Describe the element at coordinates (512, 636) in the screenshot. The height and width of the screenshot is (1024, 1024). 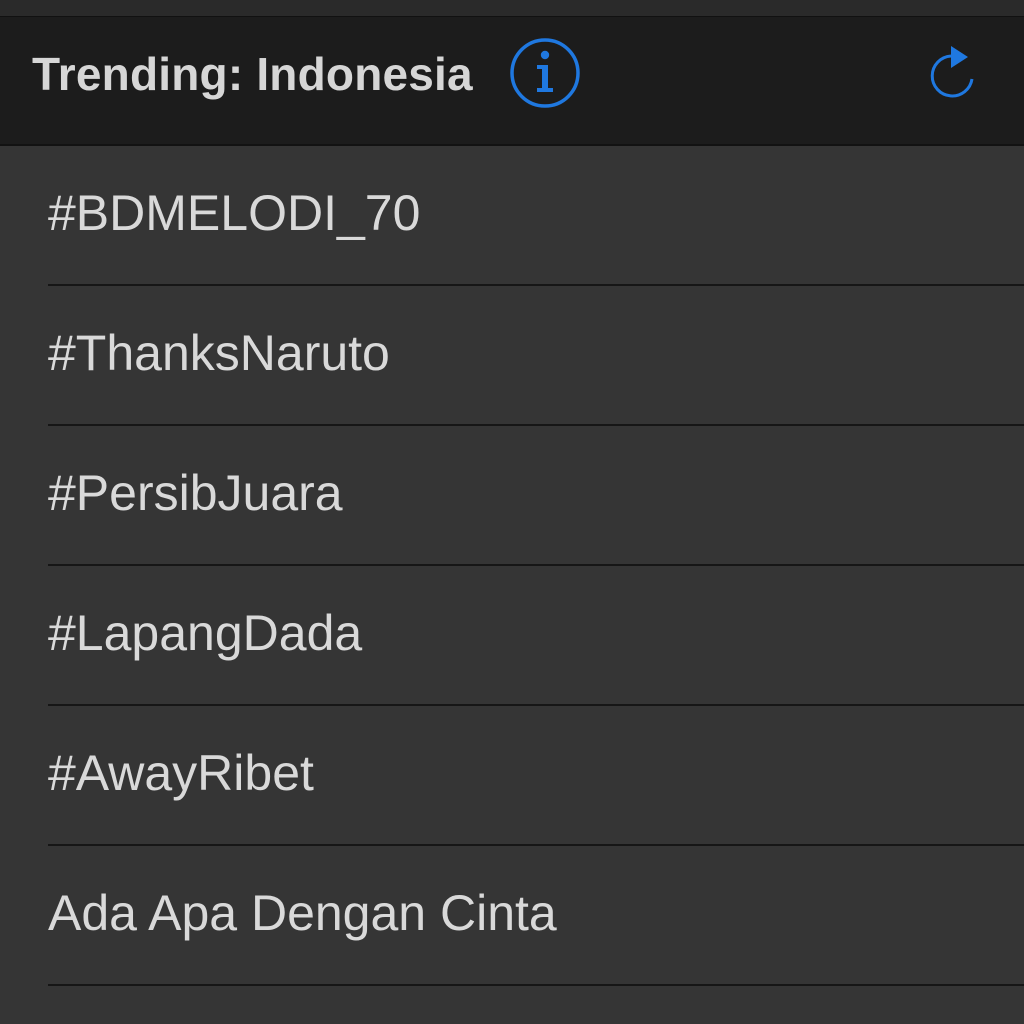
I see `trend-item: #LapangDada` at that location.